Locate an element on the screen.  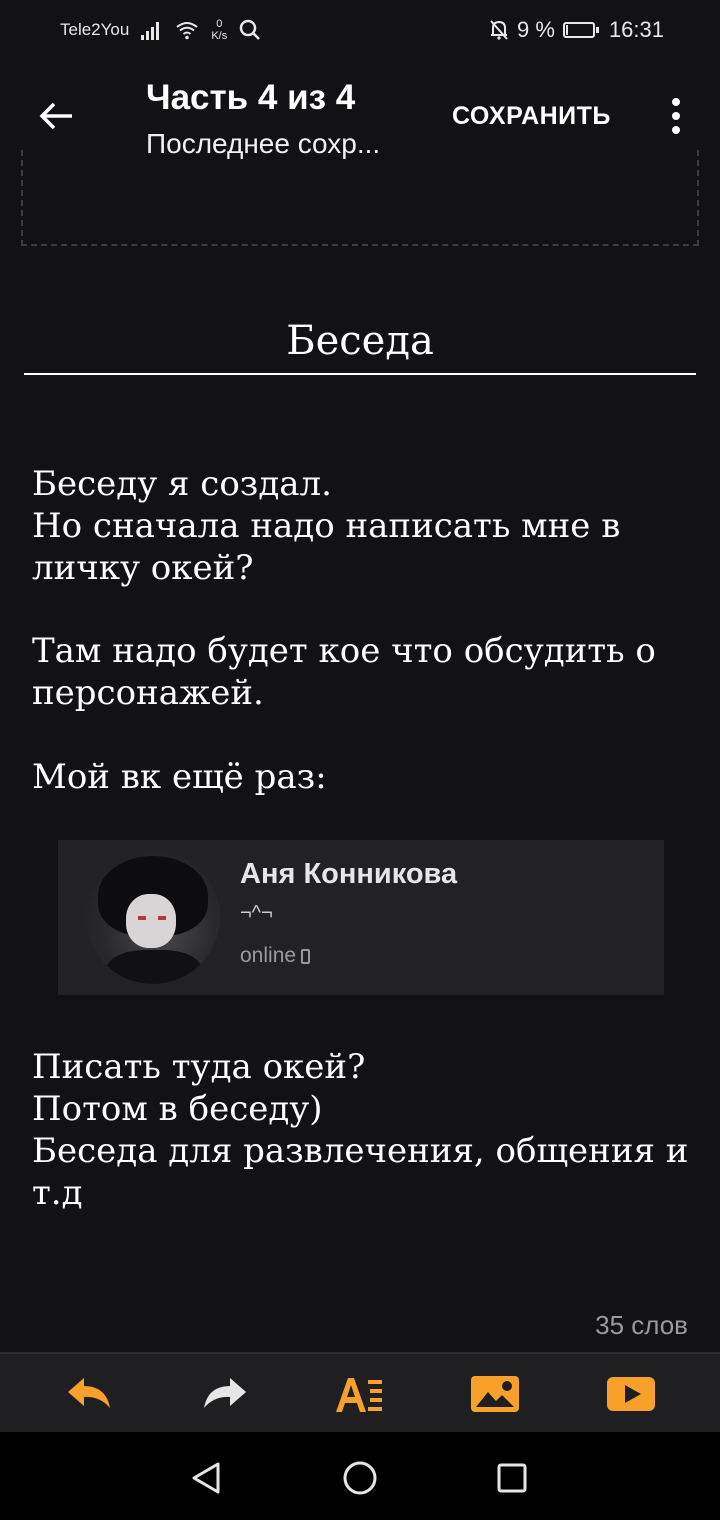
status-right: 9 % 16:31 is located at coordinates (576, 30).